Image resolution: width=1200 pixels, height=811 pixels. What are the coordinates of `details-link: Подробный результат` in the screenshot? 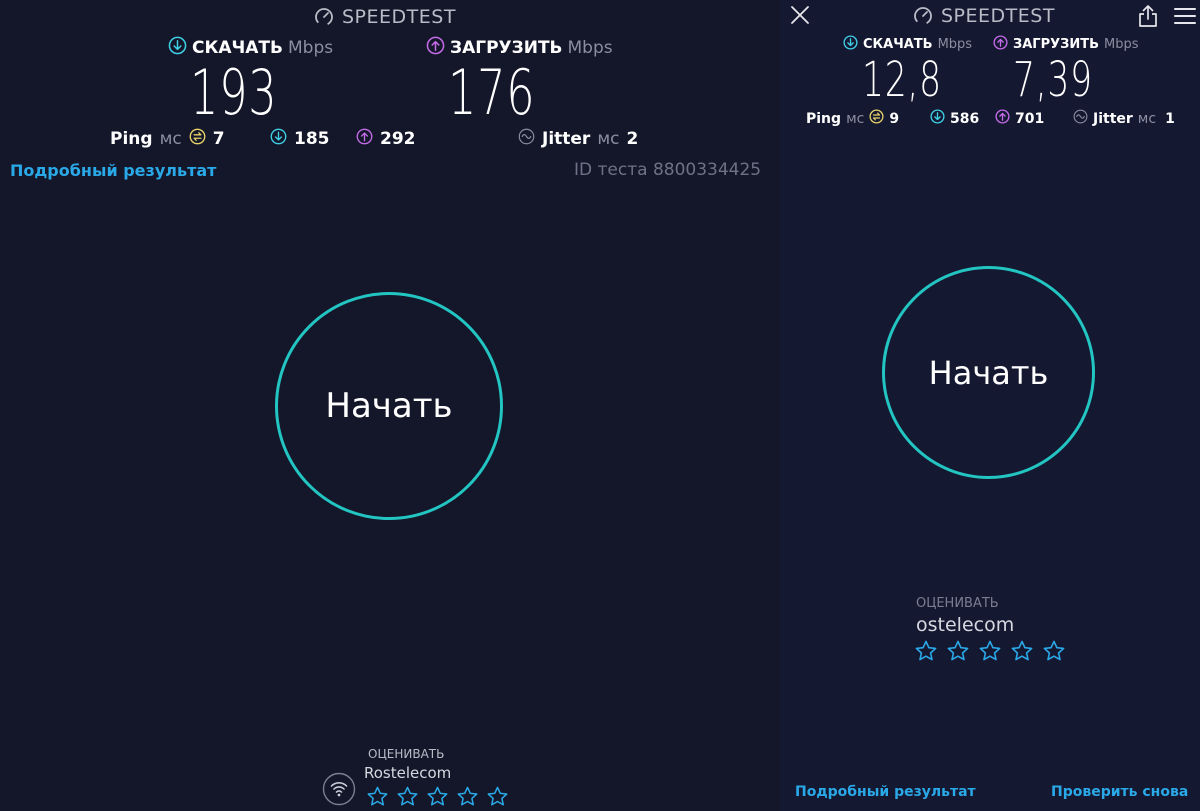 It's located at (113, 170).